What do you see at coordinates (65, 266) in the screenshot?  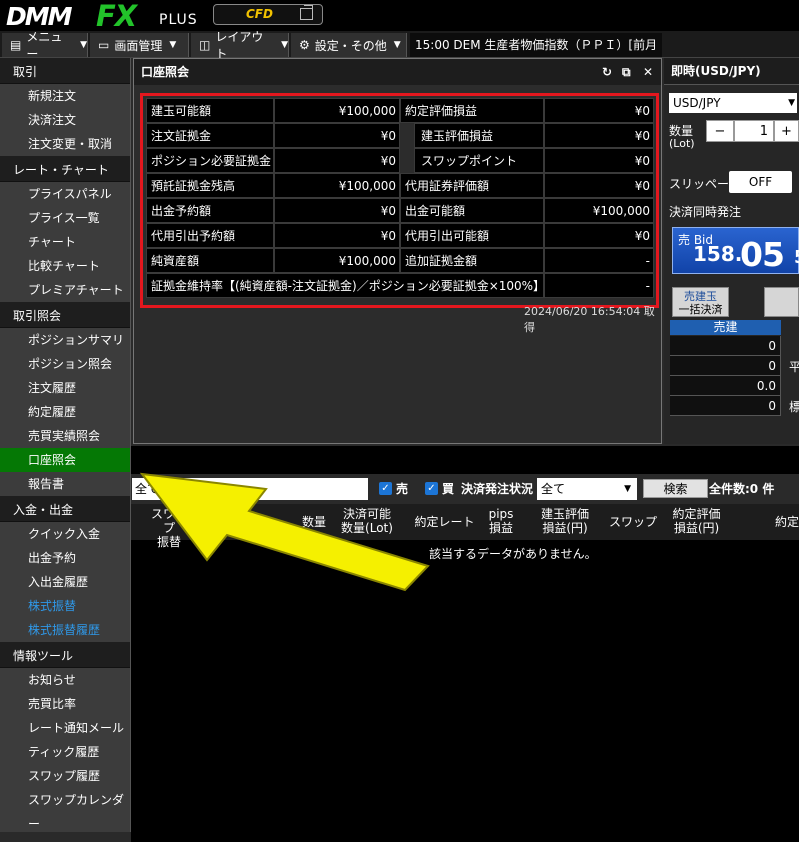 I see `sidebar-item: 比較チャート` at bounding box center [65, 266].